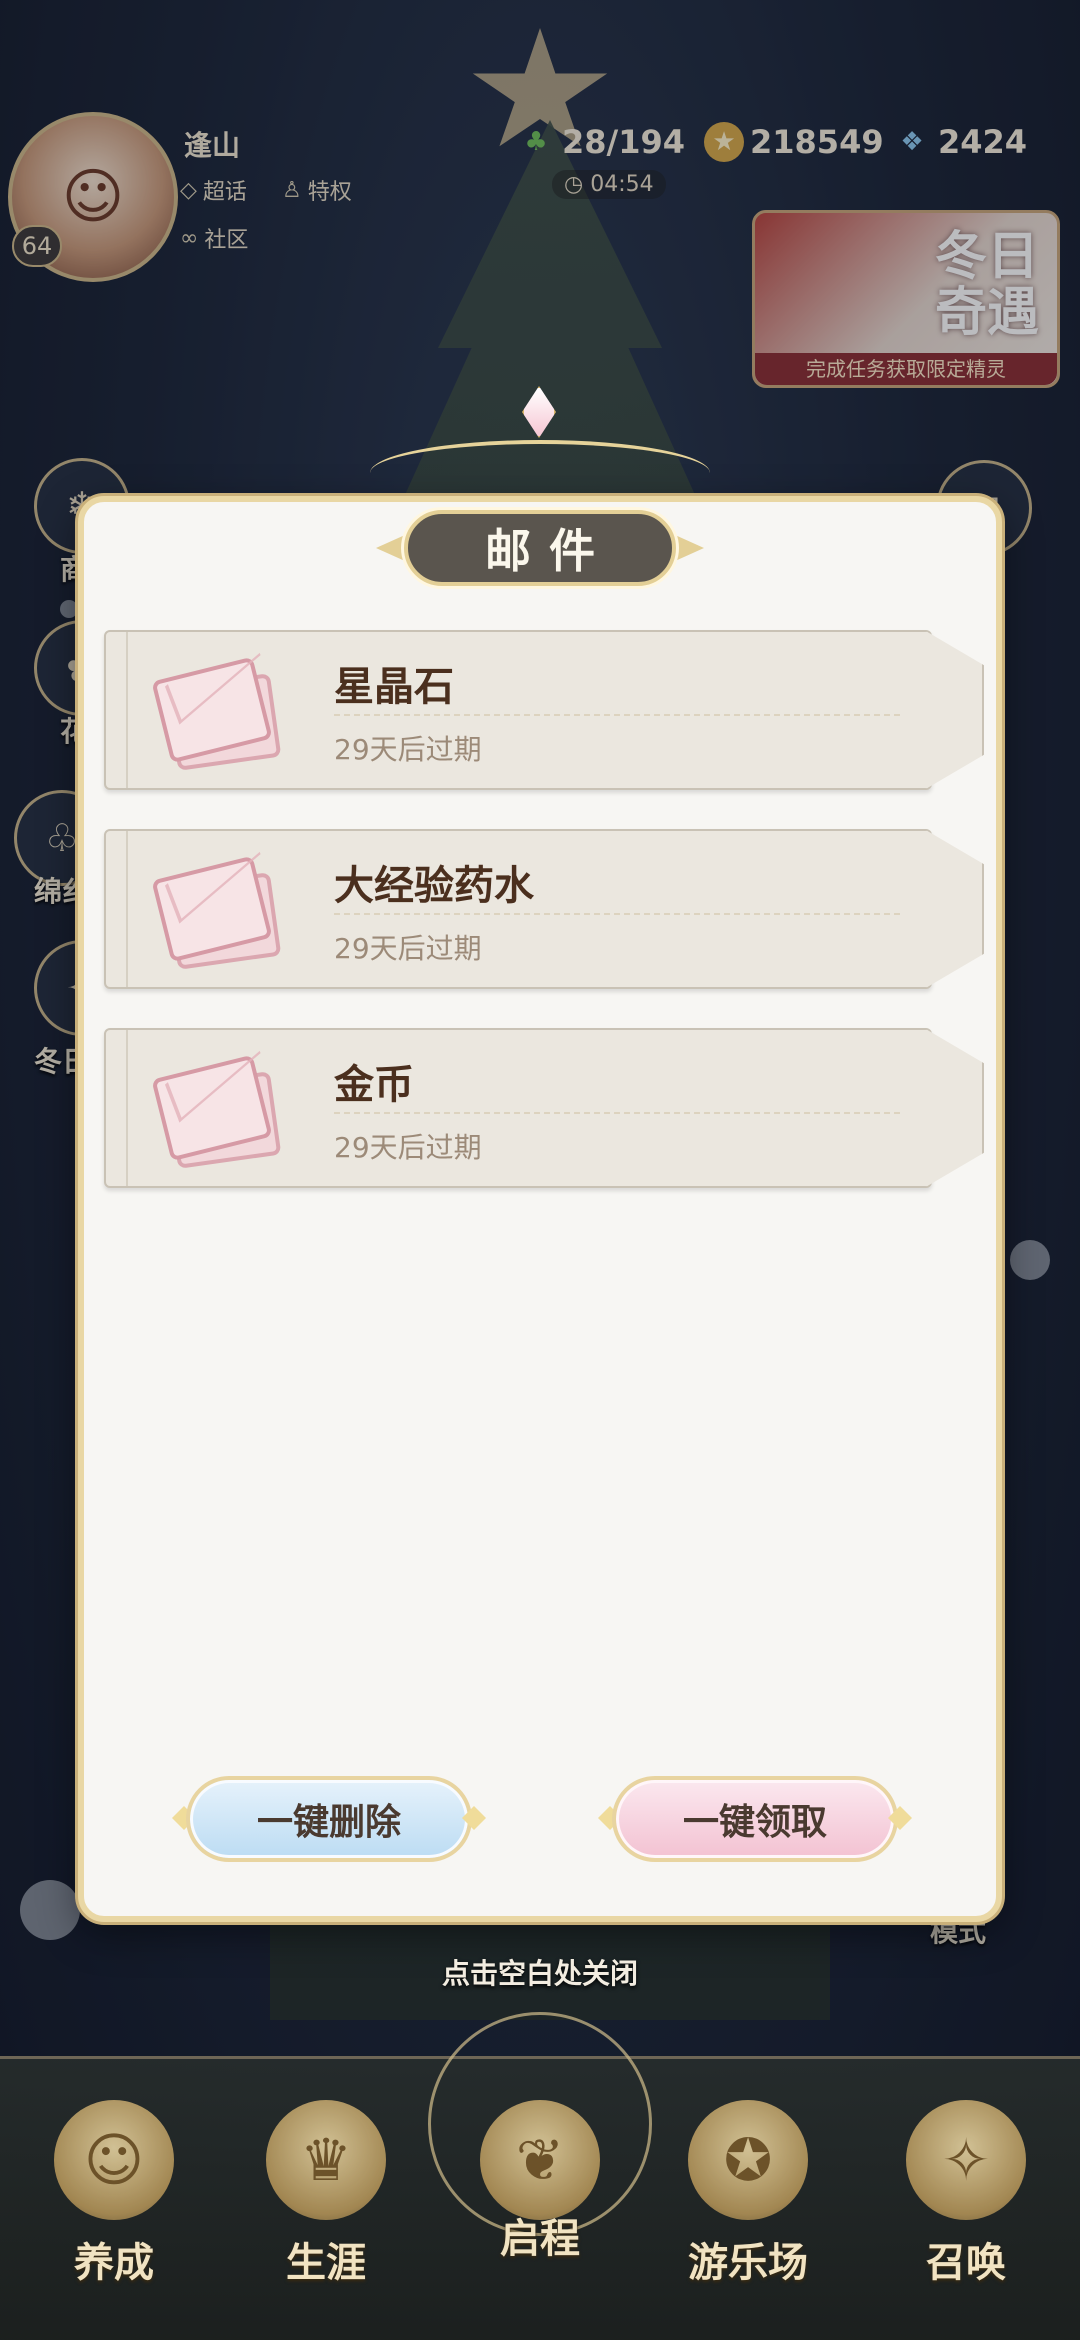 Image resolution: width=1080 pixels, height=2340 pixels. I want to click on summon-card-icon: ✧, so click(966, 2160).